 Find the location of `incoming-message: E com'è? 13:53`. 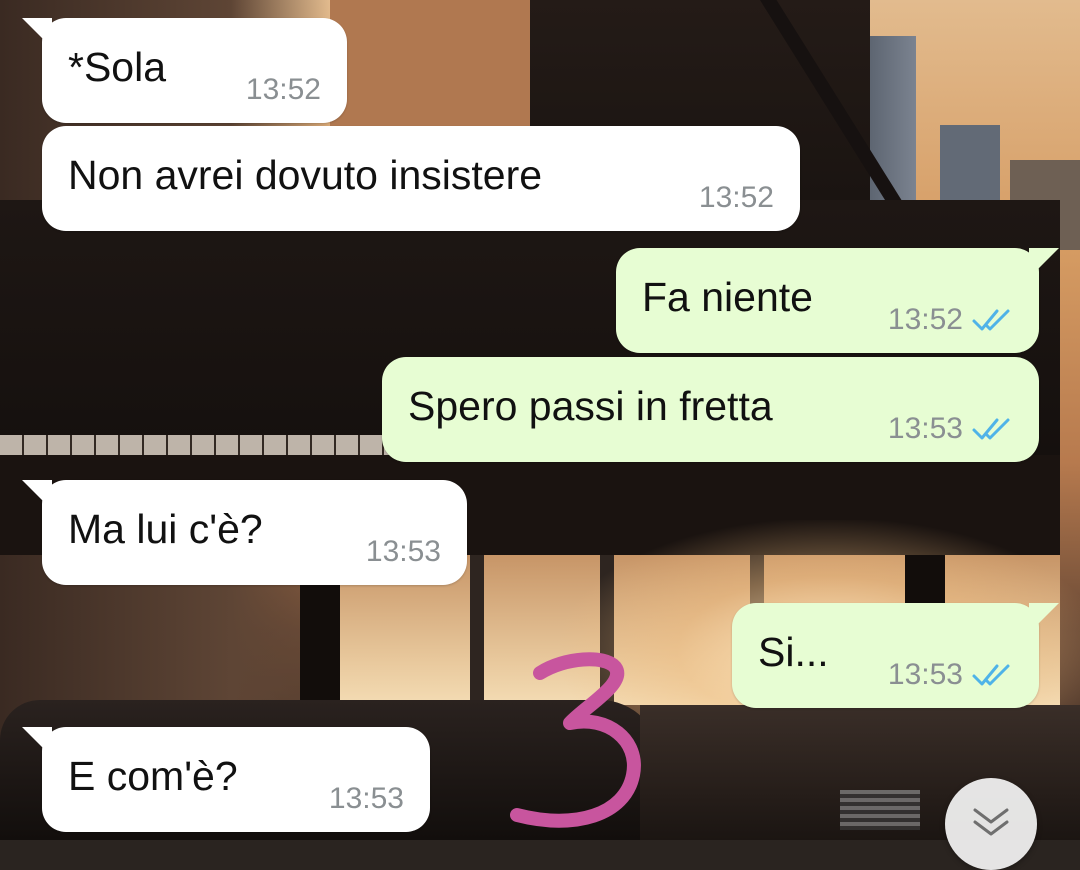

incoming-message: E com'è? 13:53 is located at coordinates (226, 779).